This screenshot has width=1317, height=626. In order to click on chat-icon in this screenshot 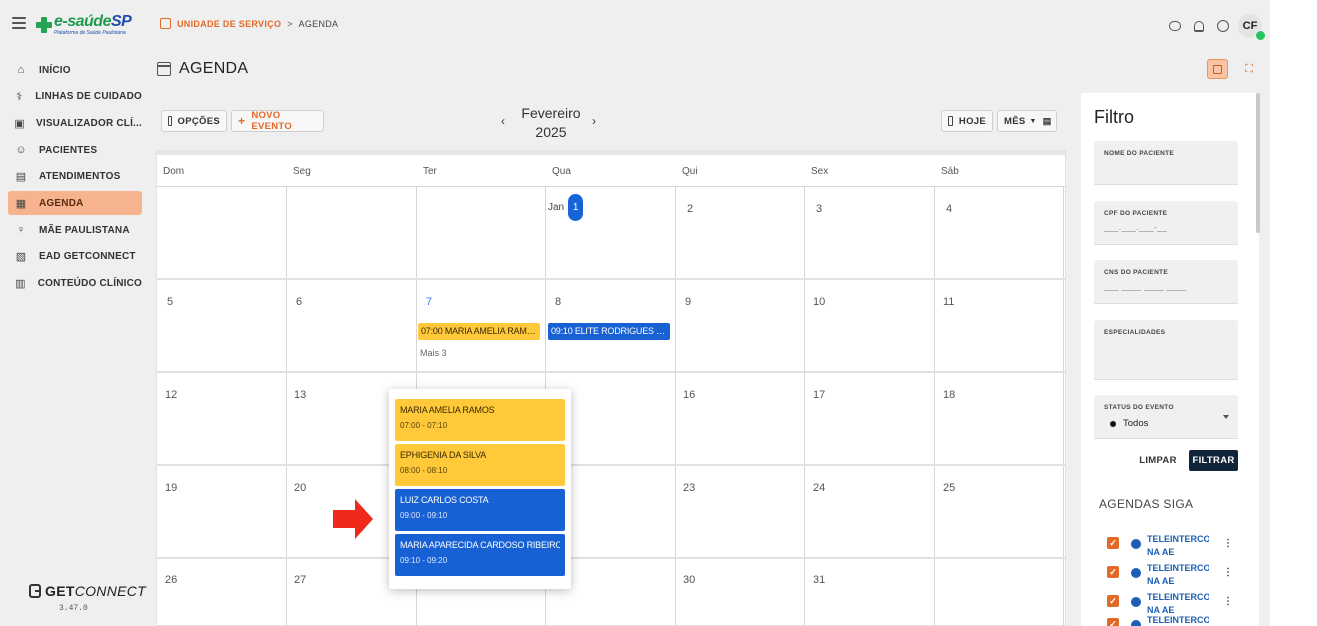, I will do `click(1175, 26)`.